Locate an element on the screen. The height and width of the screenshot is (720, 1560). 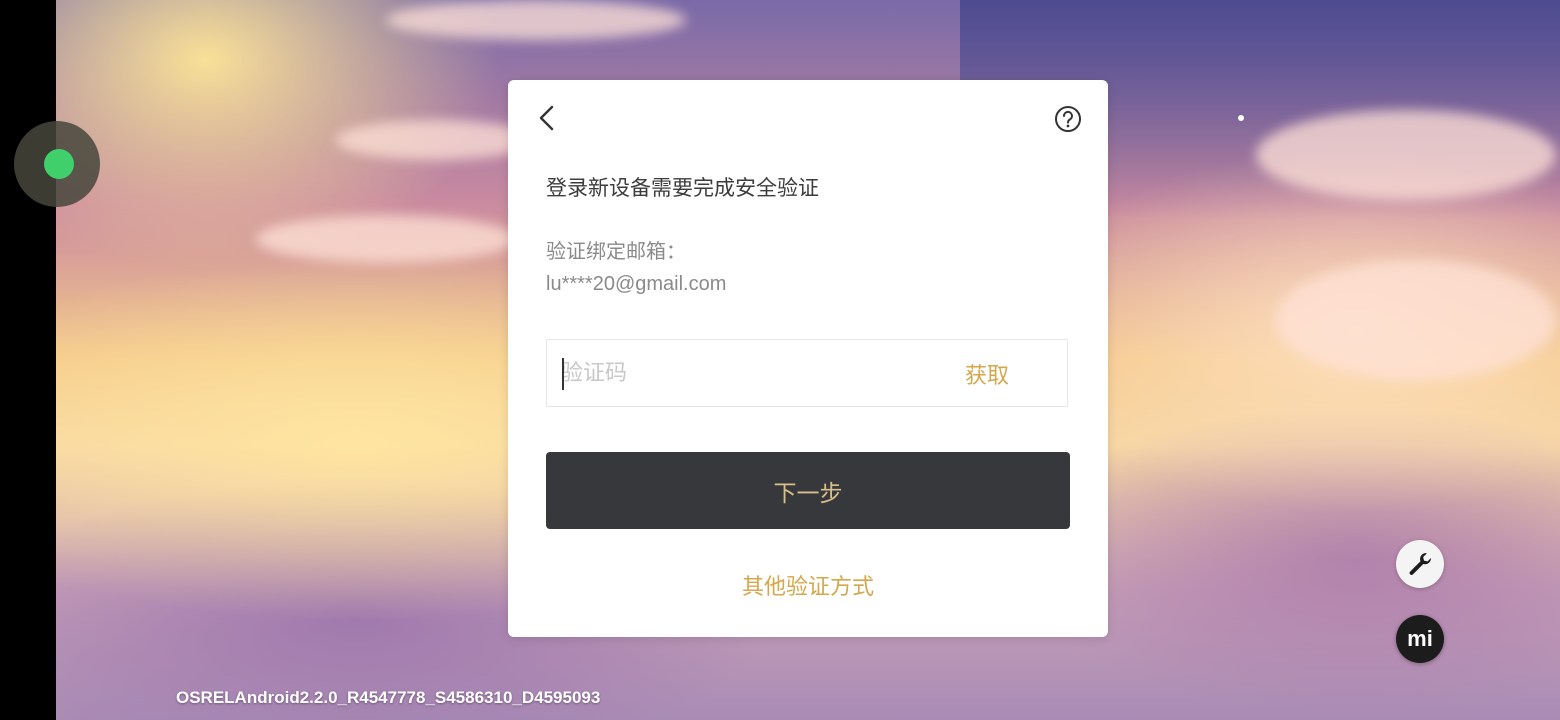
question-circle-icon is located at coordinates (1068, 119).